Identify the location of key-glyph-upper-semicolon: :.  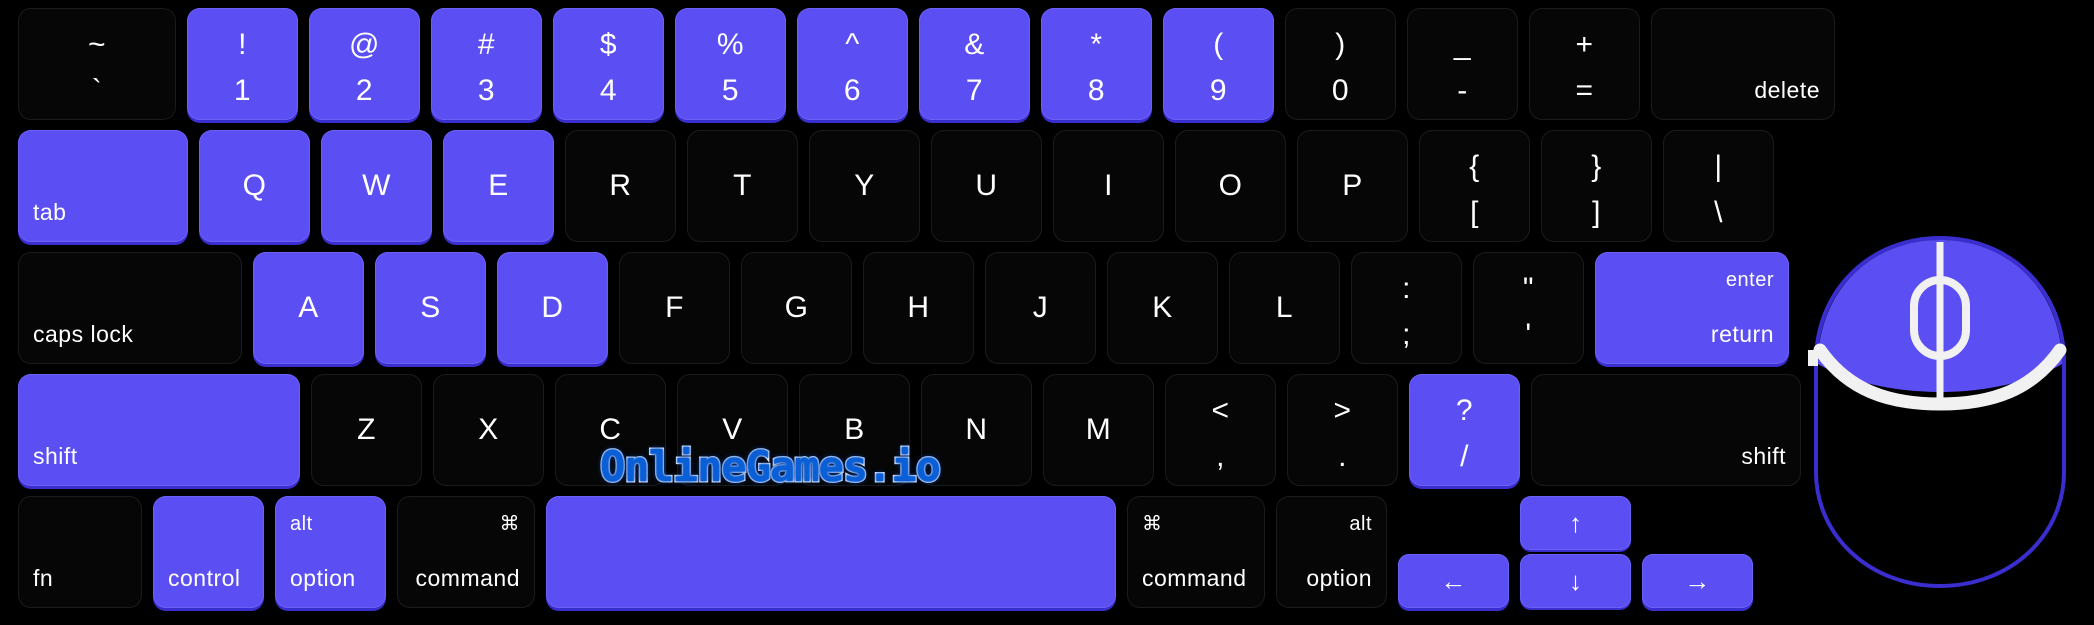
(1406, 288).